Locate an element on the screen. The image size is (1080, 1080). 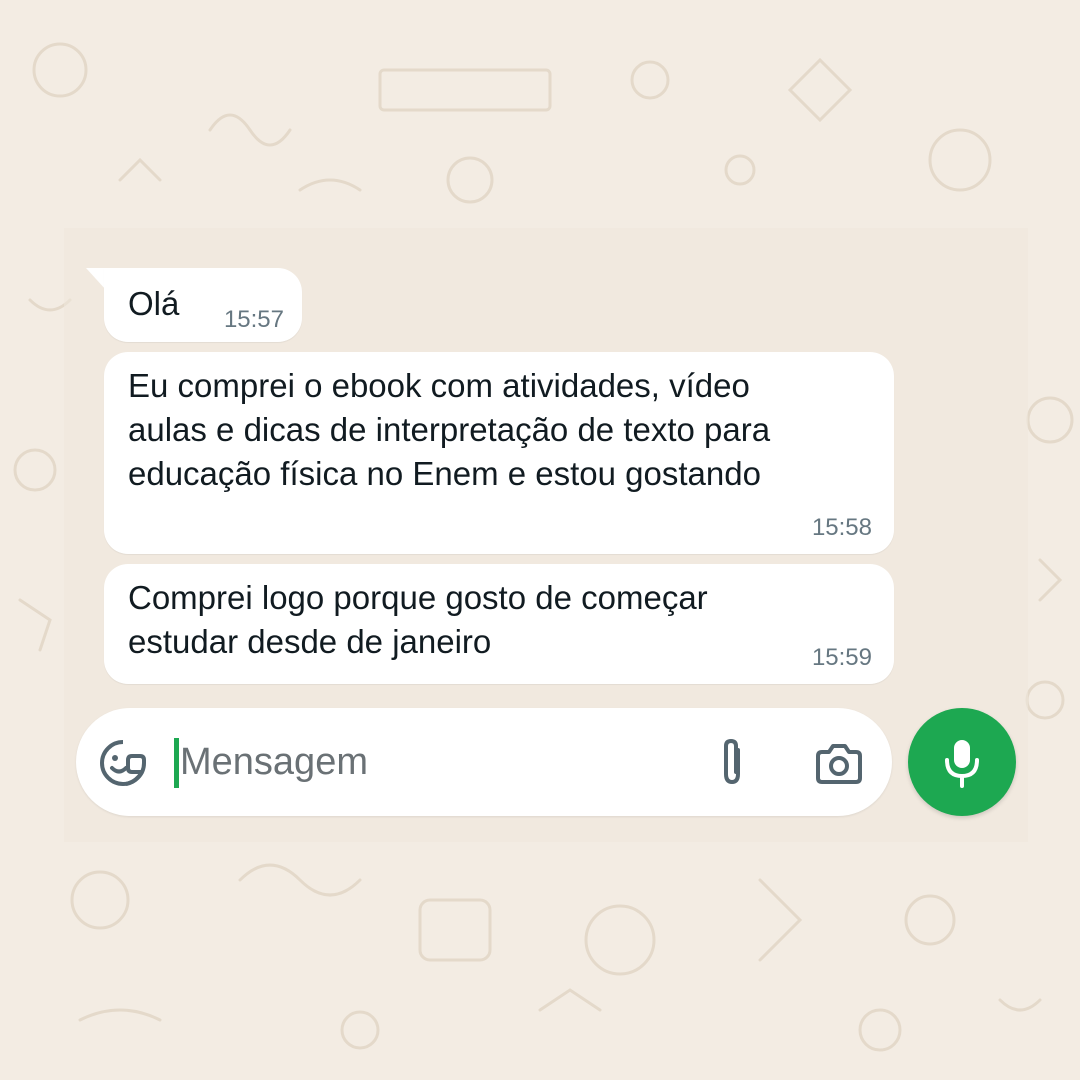
message-timestamp: 15:57 is located at coordinates (253, 319).